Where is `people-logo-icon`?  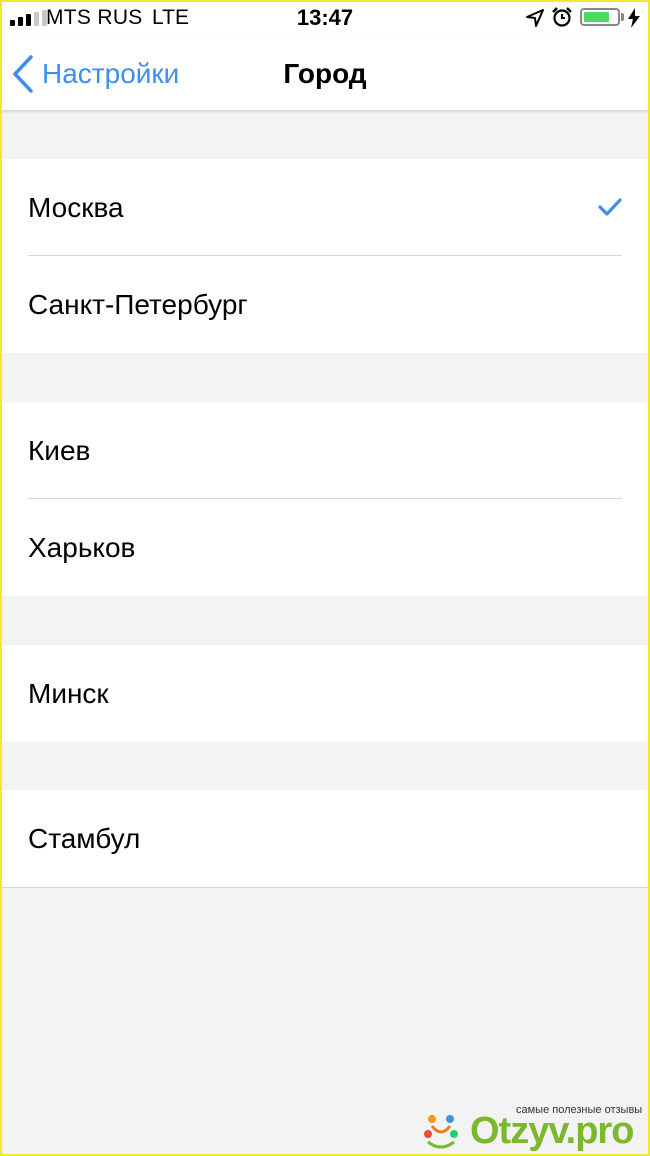 people-logo-icon is located at coordinates (441, 1132).